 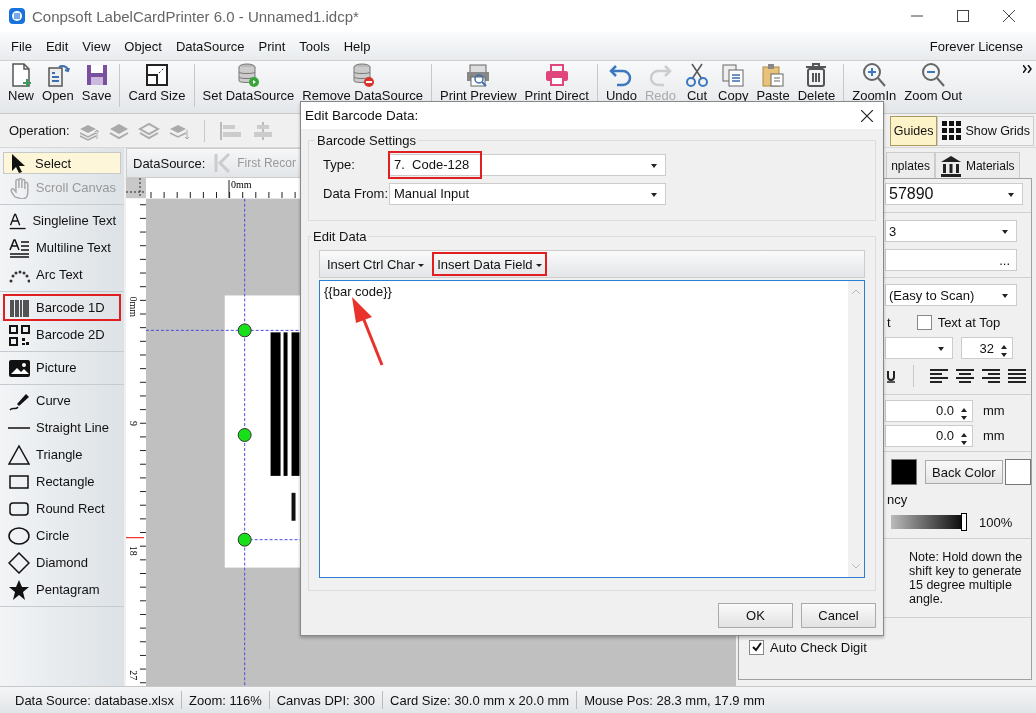 What do you see at coordinates (362, 115) in the screenshot?
I see `dialog-title: Edit Barcode Data:` at bounding box center [362, 115].